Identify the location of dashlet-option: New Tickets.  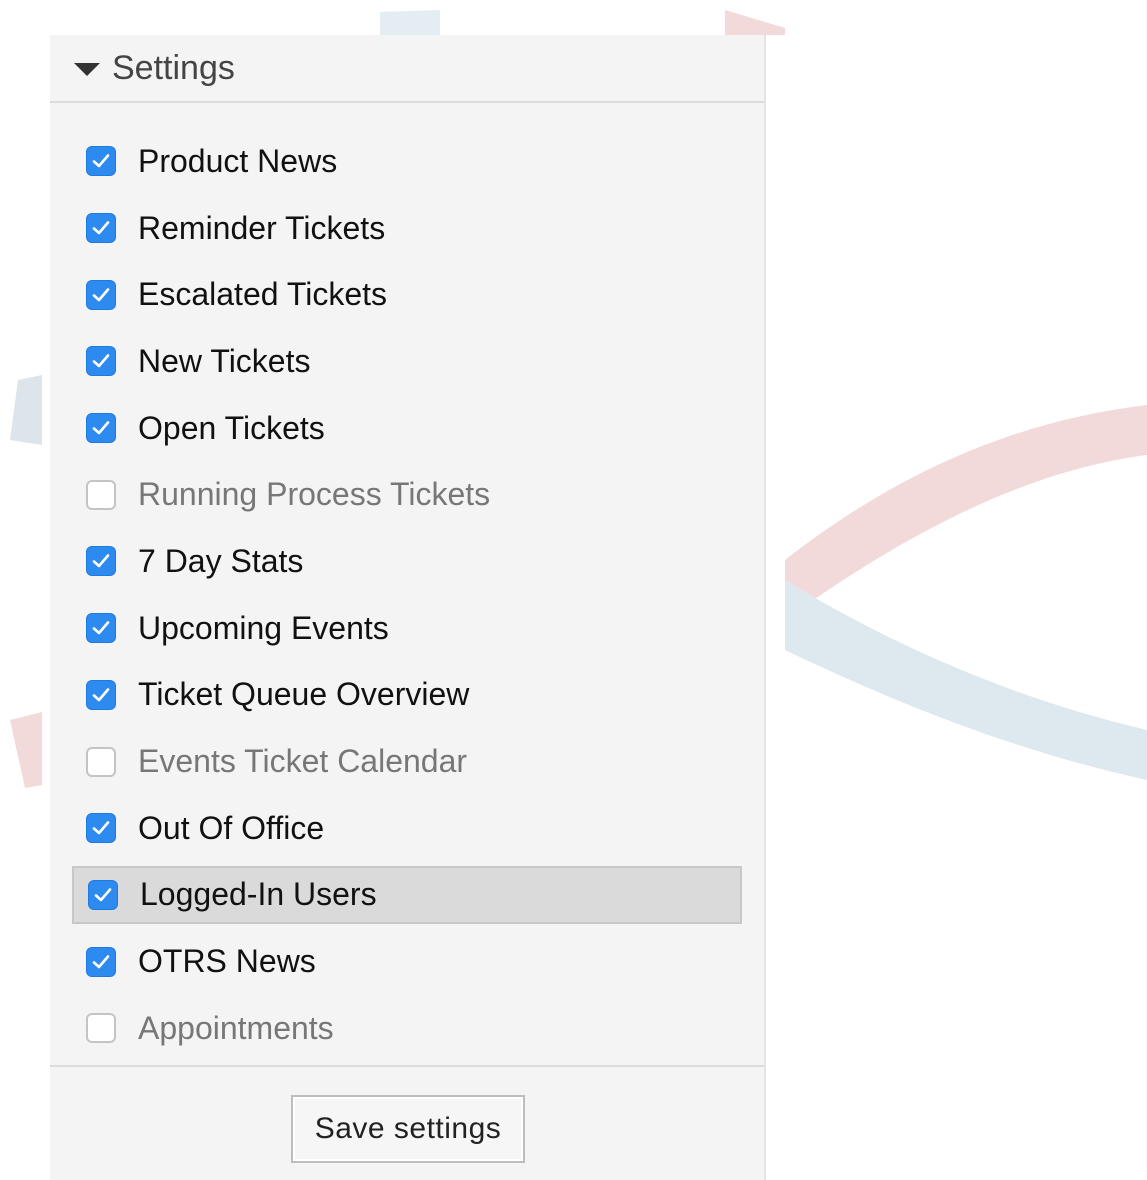
(407, 361).